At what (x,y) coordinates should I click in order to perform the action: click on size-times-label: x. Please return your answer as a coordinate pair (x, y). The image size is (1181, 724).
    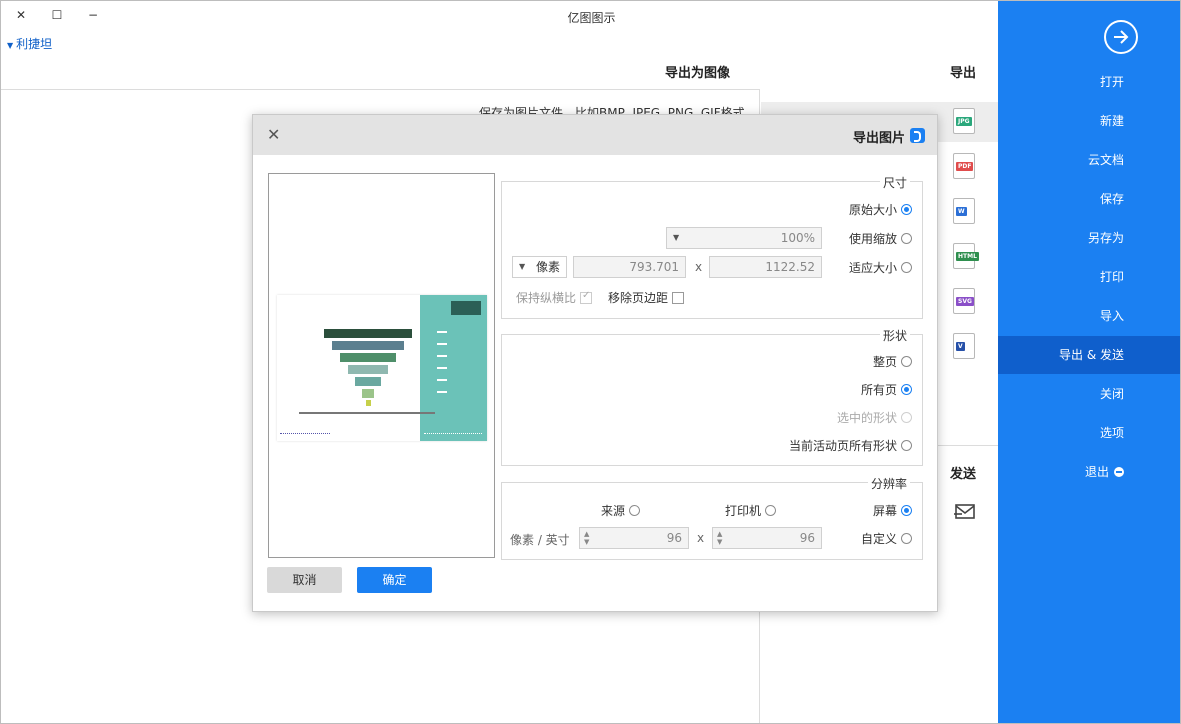
    Looking at the image, I should click on (699, 267).